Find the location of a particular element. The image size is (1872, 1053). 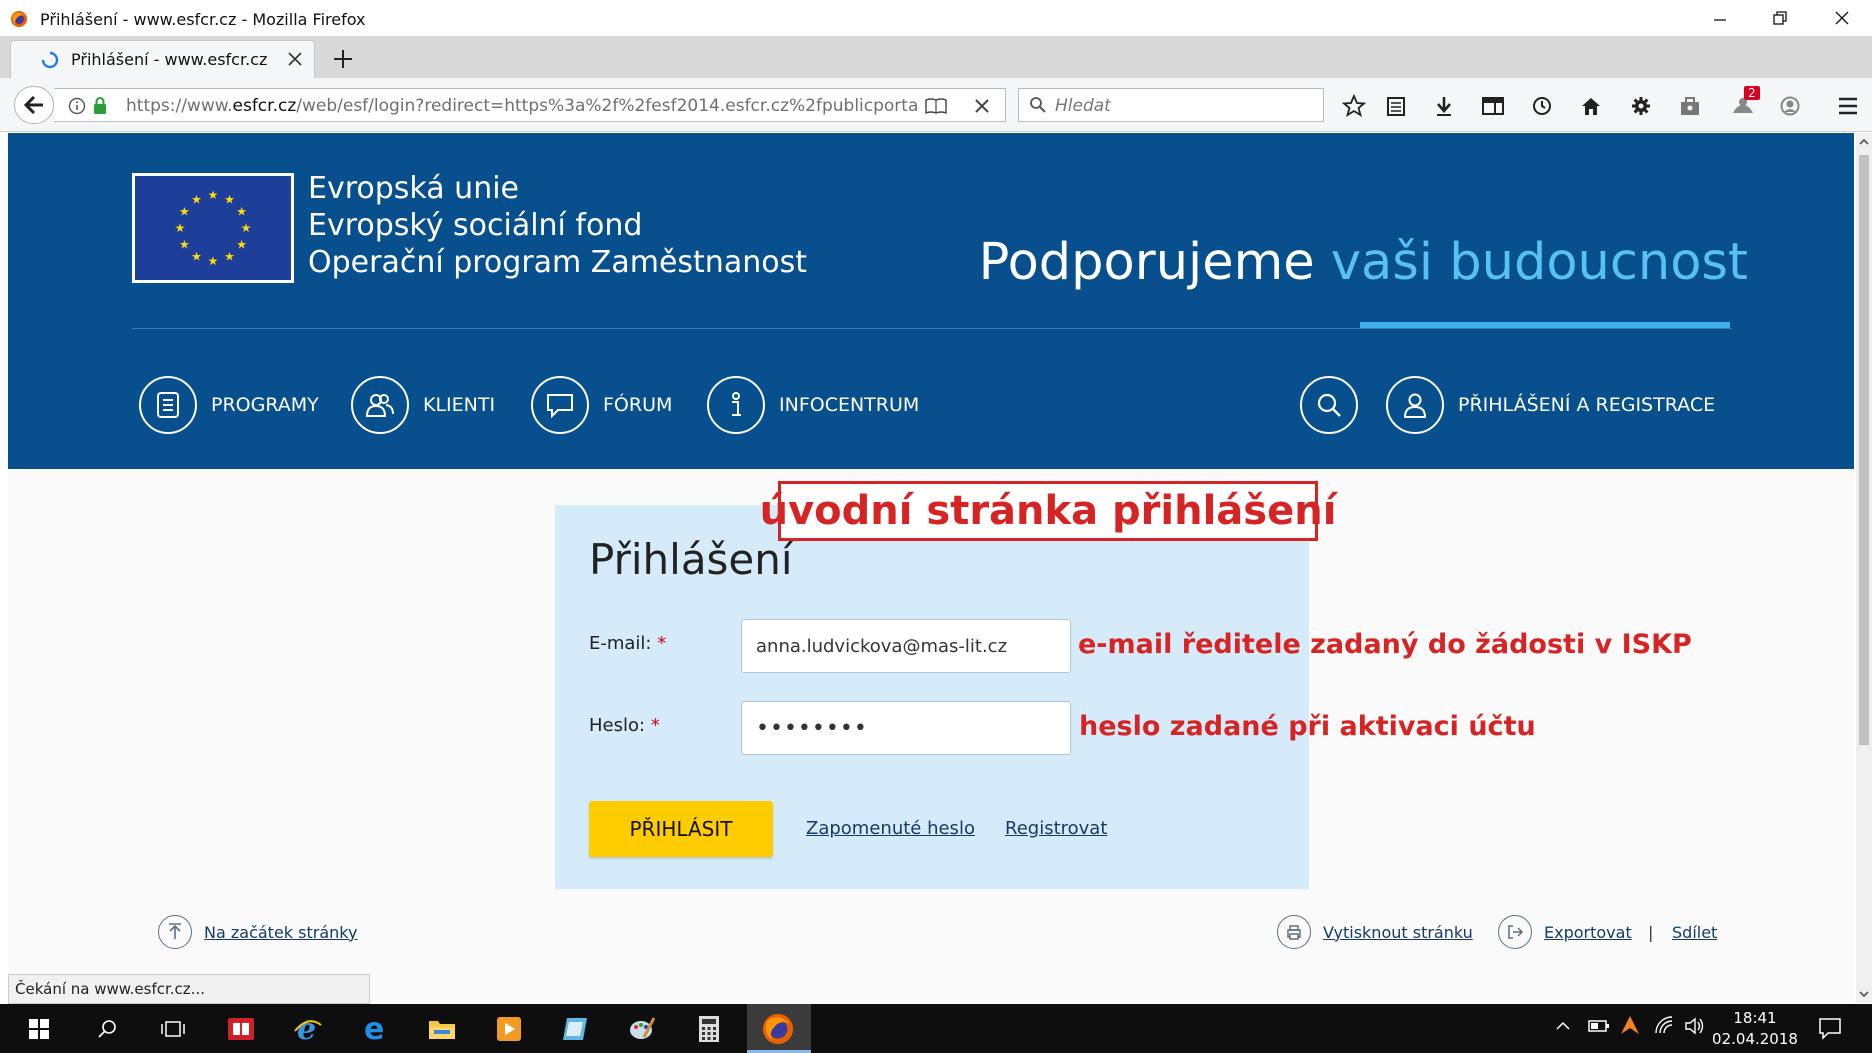

page-scrollbar is located at coordinates (1864, 568).